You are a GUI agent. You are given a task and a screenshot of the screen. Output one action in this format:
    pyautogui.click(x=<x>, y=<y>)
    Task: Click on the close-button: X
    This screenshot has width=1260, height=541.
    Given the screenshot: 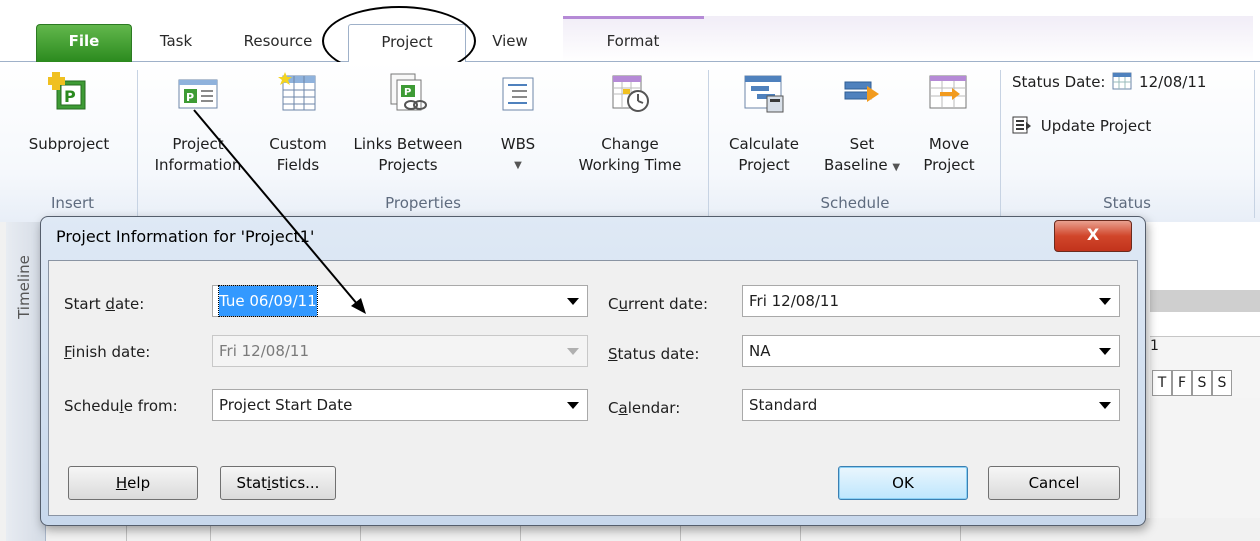 What is the action you would take?
    pyautogui.click(x=1093, y=236)
    